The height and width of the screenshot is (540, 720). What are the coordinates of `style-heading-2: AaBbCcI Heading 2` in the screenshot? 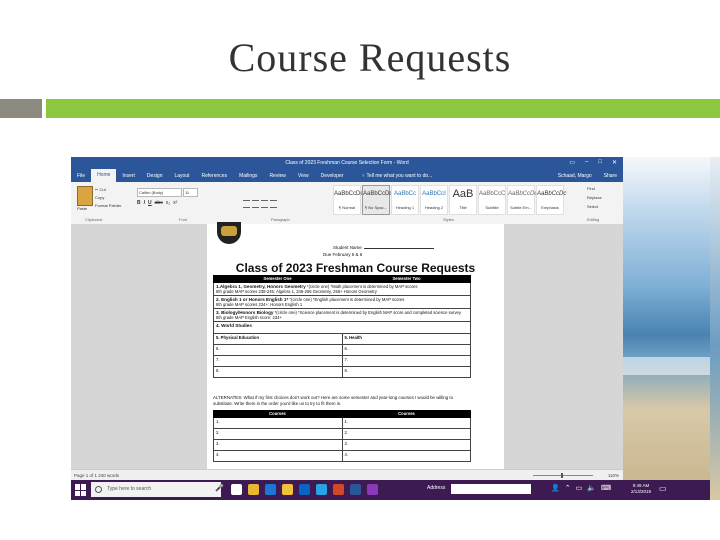 It's located at (434, 200).